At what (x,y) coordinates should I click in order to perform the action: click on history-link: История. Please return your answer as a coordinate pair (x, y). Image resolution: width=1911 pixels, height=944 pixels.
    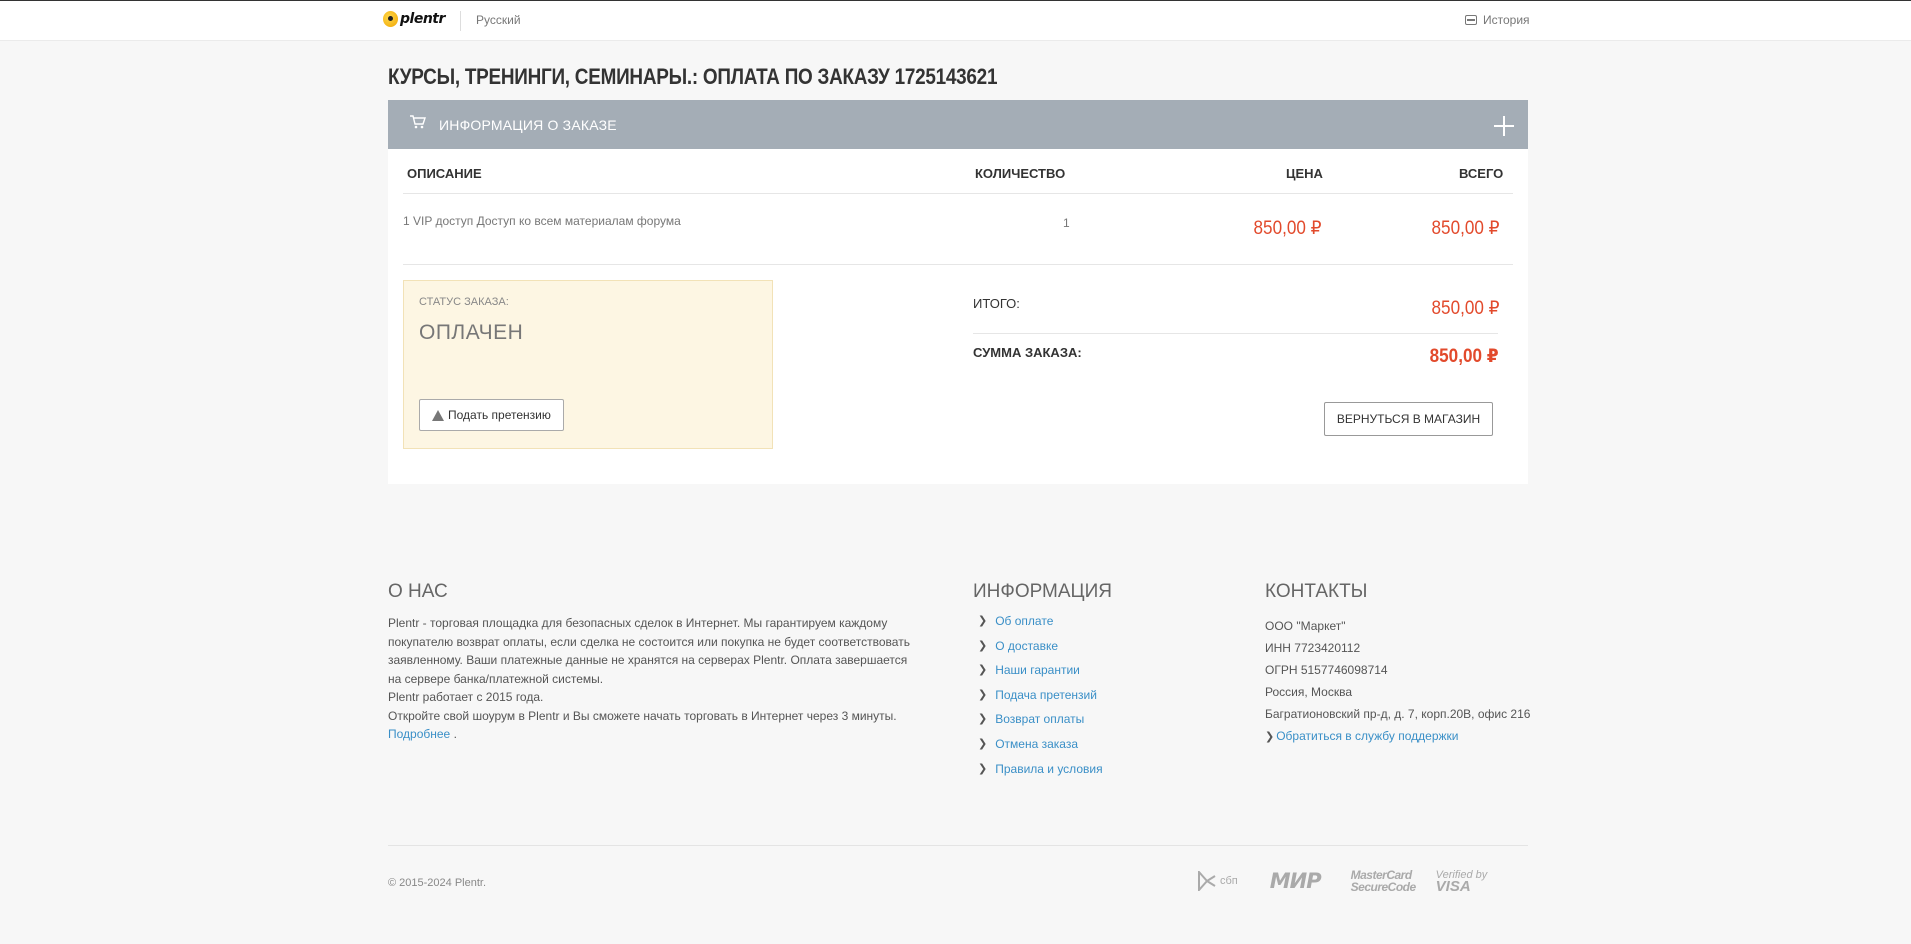
    Looking at the image, I should click on (1497, 20).